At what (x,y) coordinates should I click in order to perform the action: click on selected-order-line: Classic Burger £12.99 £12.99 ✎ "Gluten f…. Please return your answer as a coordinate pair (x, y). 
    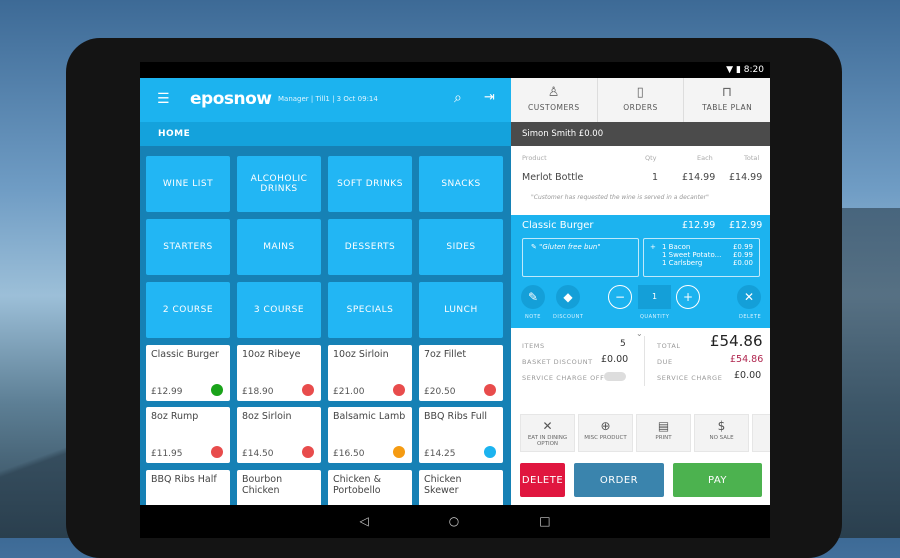
    Looking at the image, I should click on (640, 271).